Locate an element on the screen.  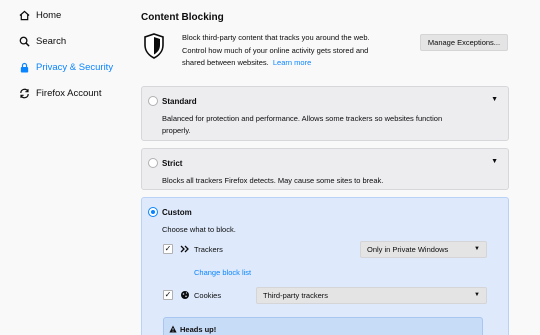
desc-line: properly. is located at coordinates (176, 130).